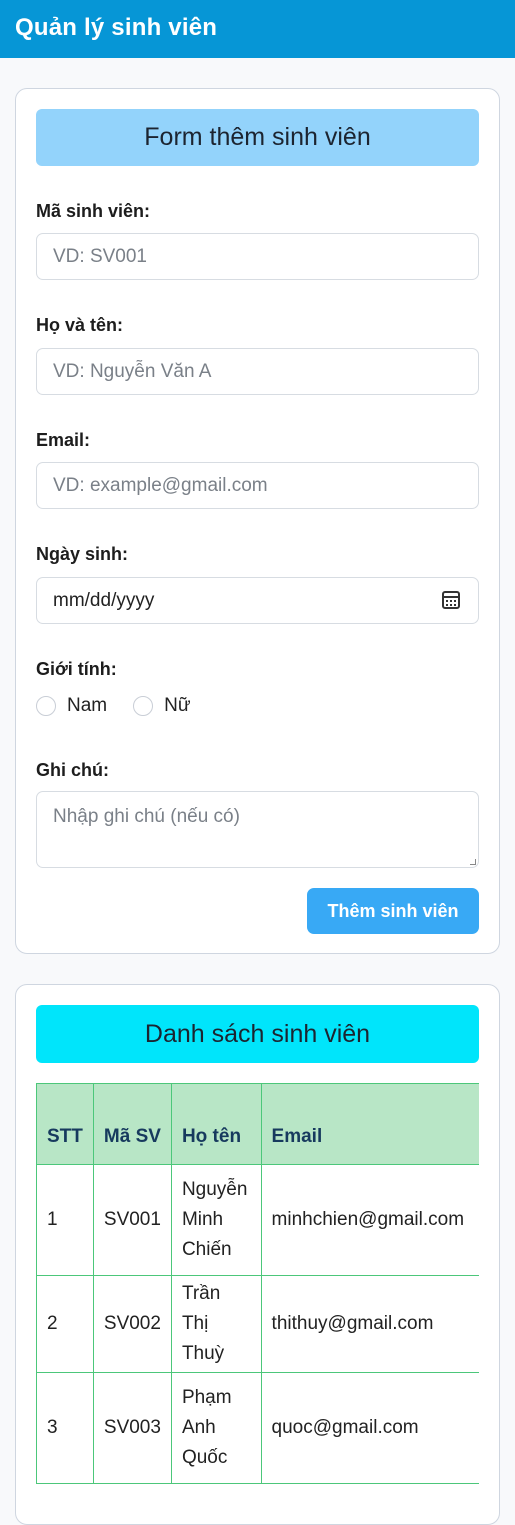 The image size is (515, 1525). What do you see at coordinates (257, 1034) in the screenshot?
I see `list-heading: Danh sách sinh viên` at bounding box center [257, 1034].